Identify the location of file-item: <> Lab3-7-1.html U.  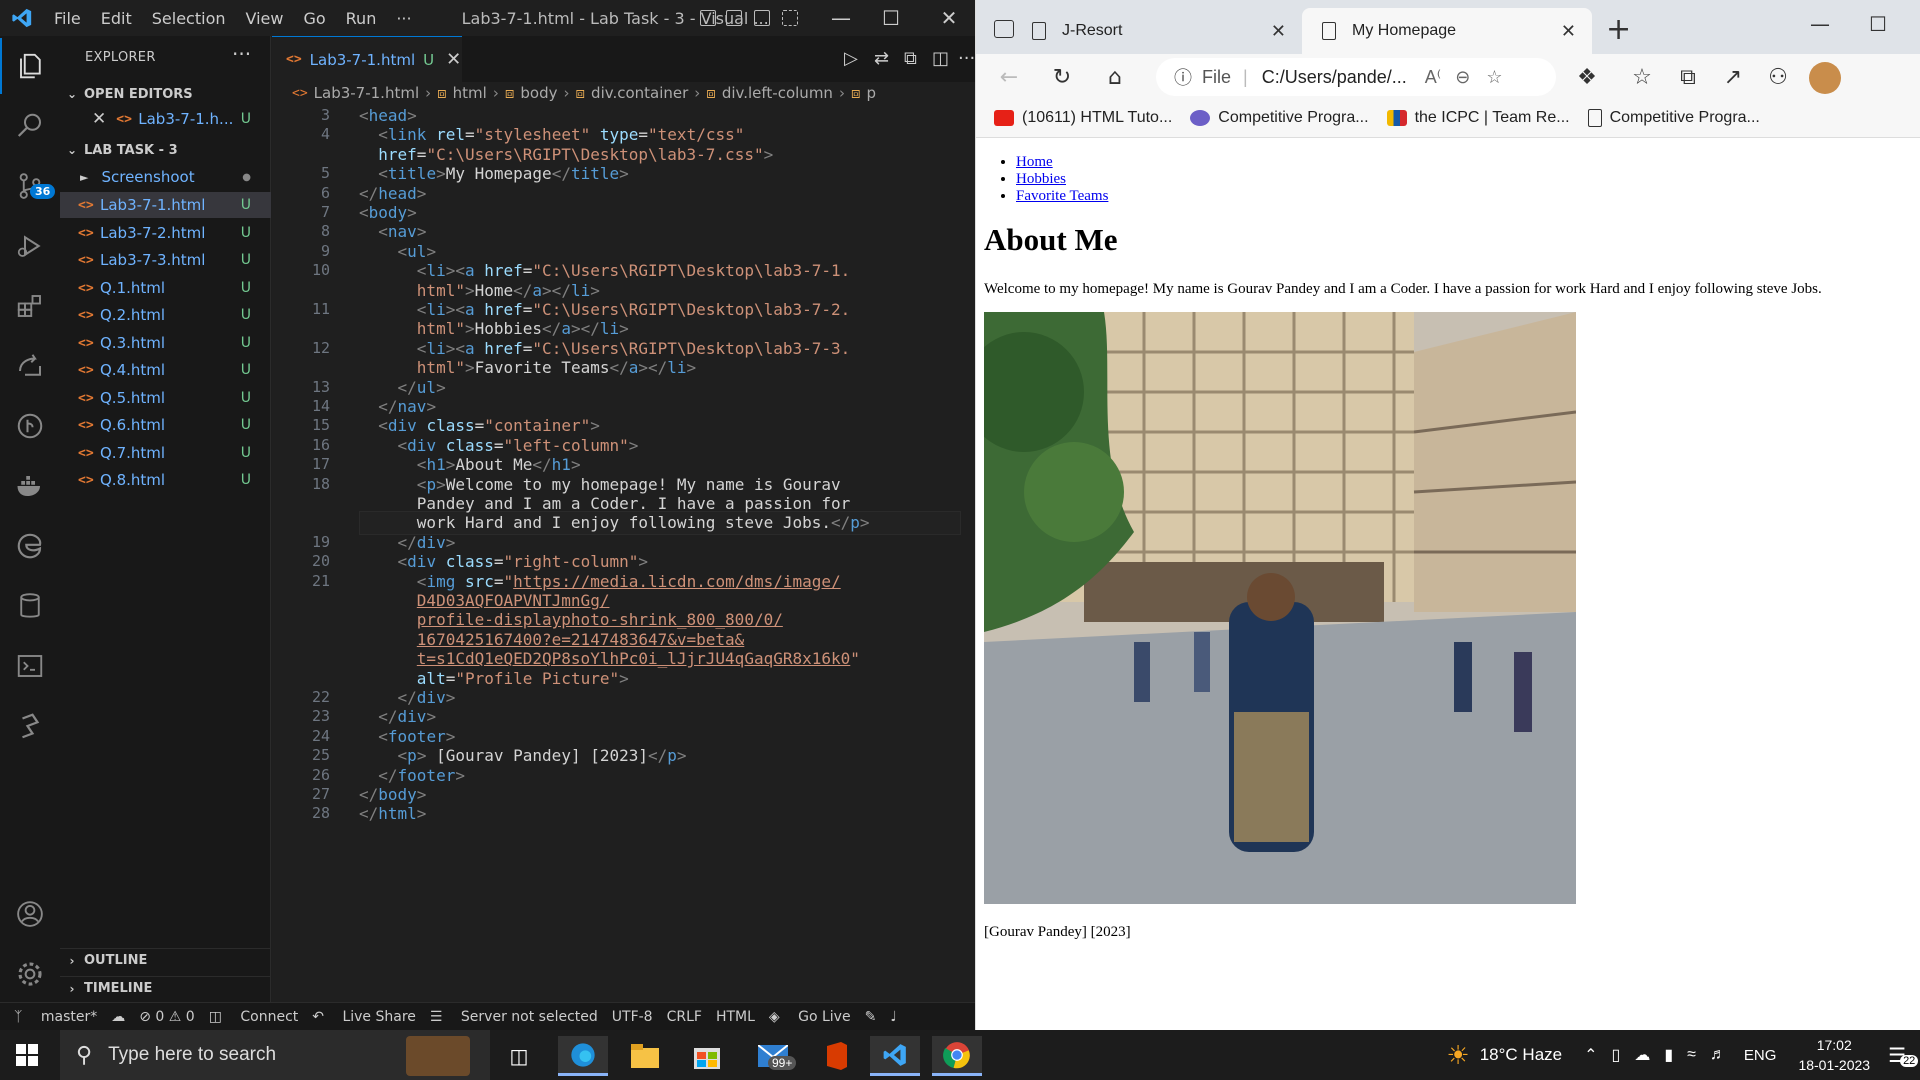
(165, 205).